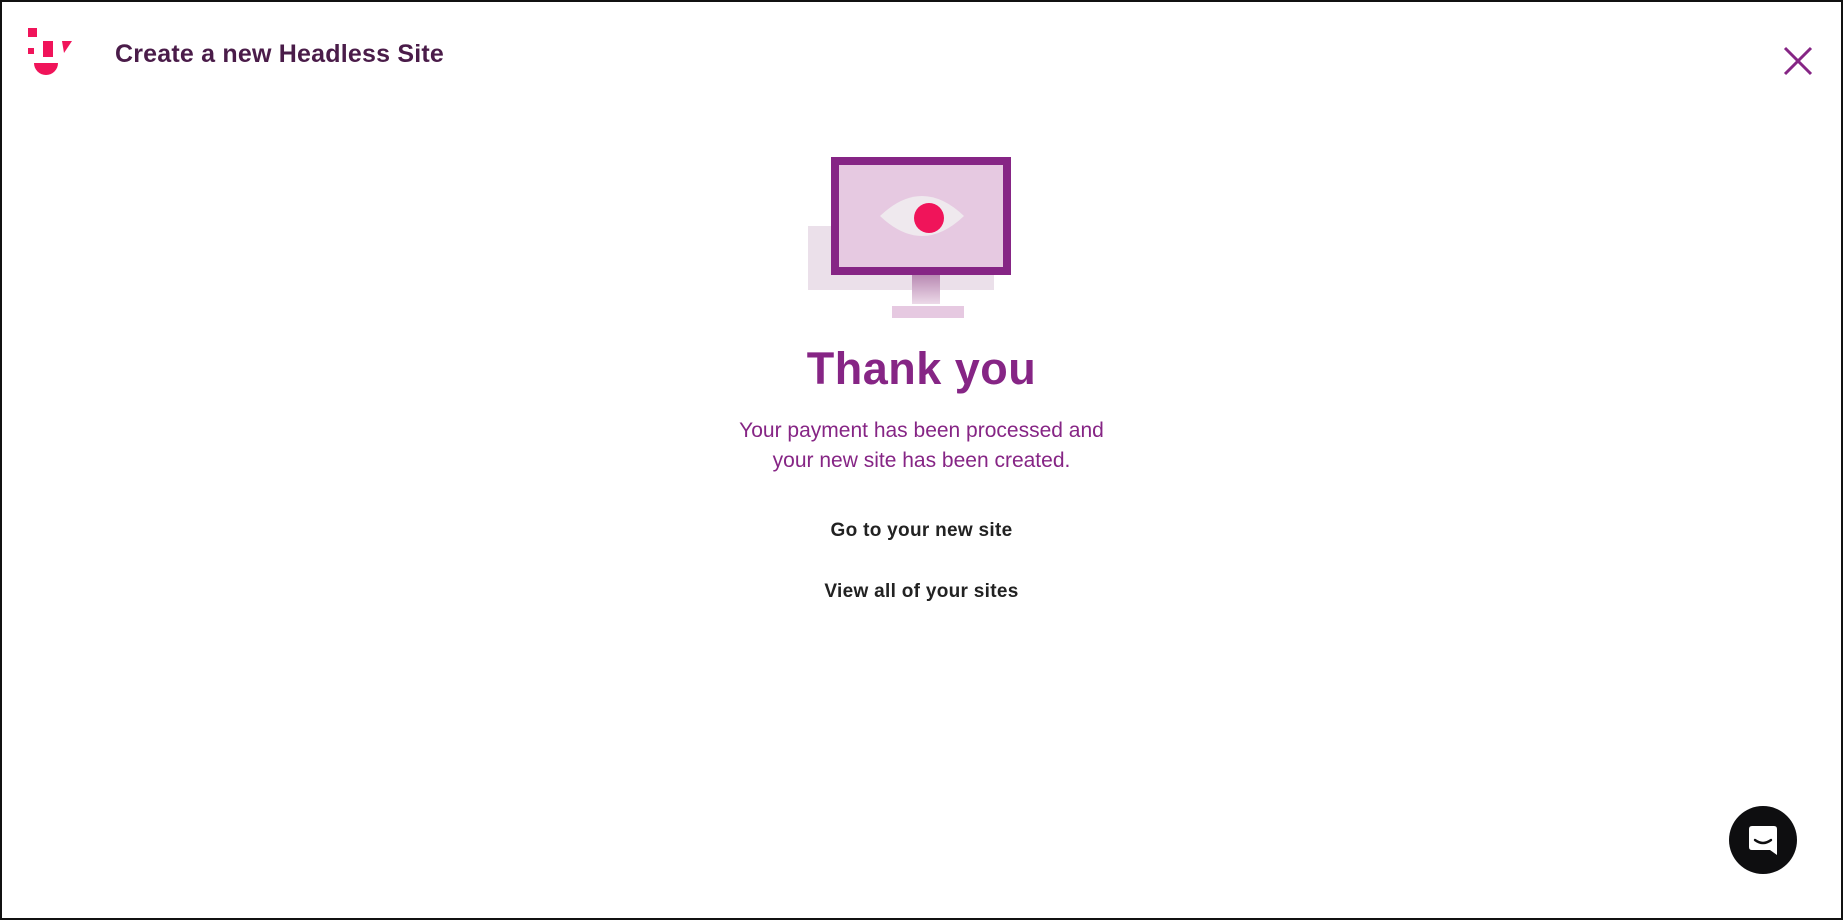 This screenshot has width=1843, height=920. Describe the element at coordinates (921, 430) in the screenshot. I see `message-line-1: Your payment has been processed and` at that location.